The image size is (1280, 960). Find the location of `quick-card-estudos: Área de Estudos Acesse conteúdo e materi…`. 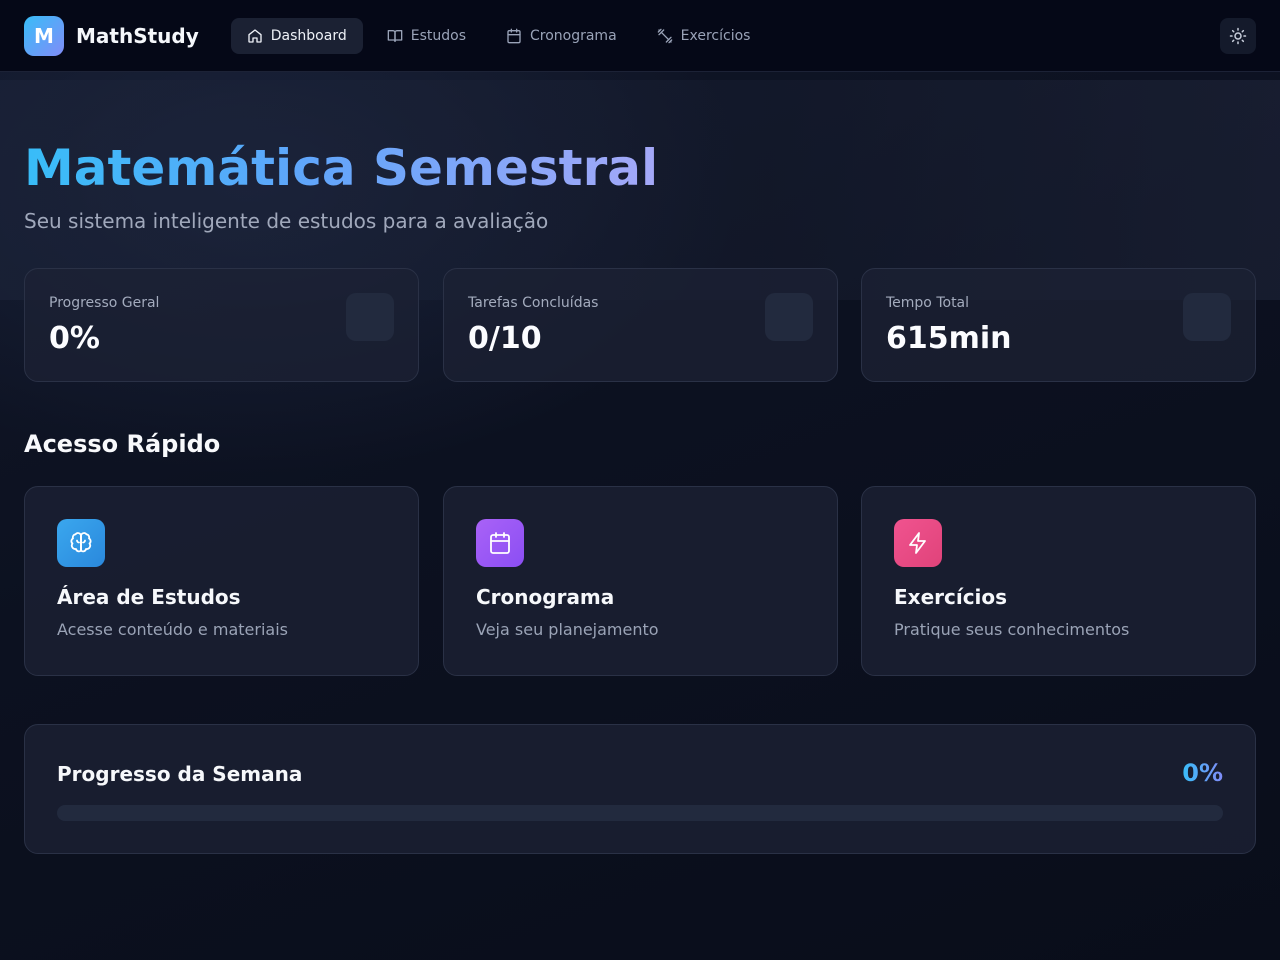

quick-card-estudos: Área de Estudos Acesse conteúdo e materi… is located at coordinates (221, 581).